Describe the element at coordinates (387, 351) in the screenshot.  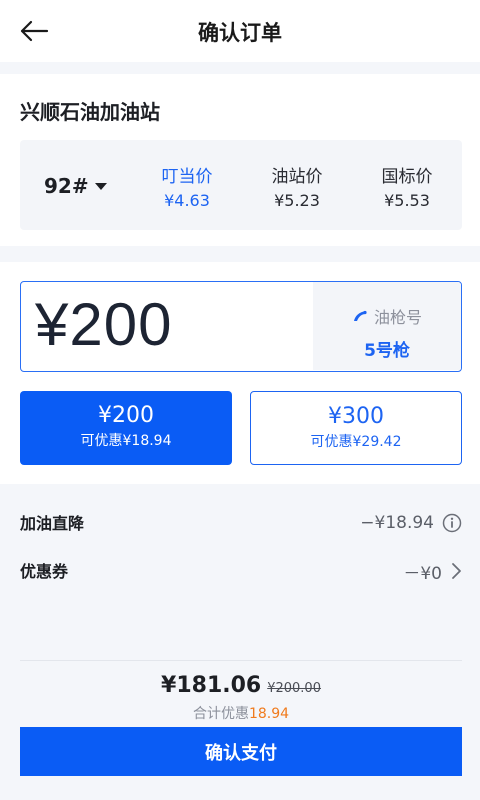
I see `nozzle-value: 5号枪` at that location.